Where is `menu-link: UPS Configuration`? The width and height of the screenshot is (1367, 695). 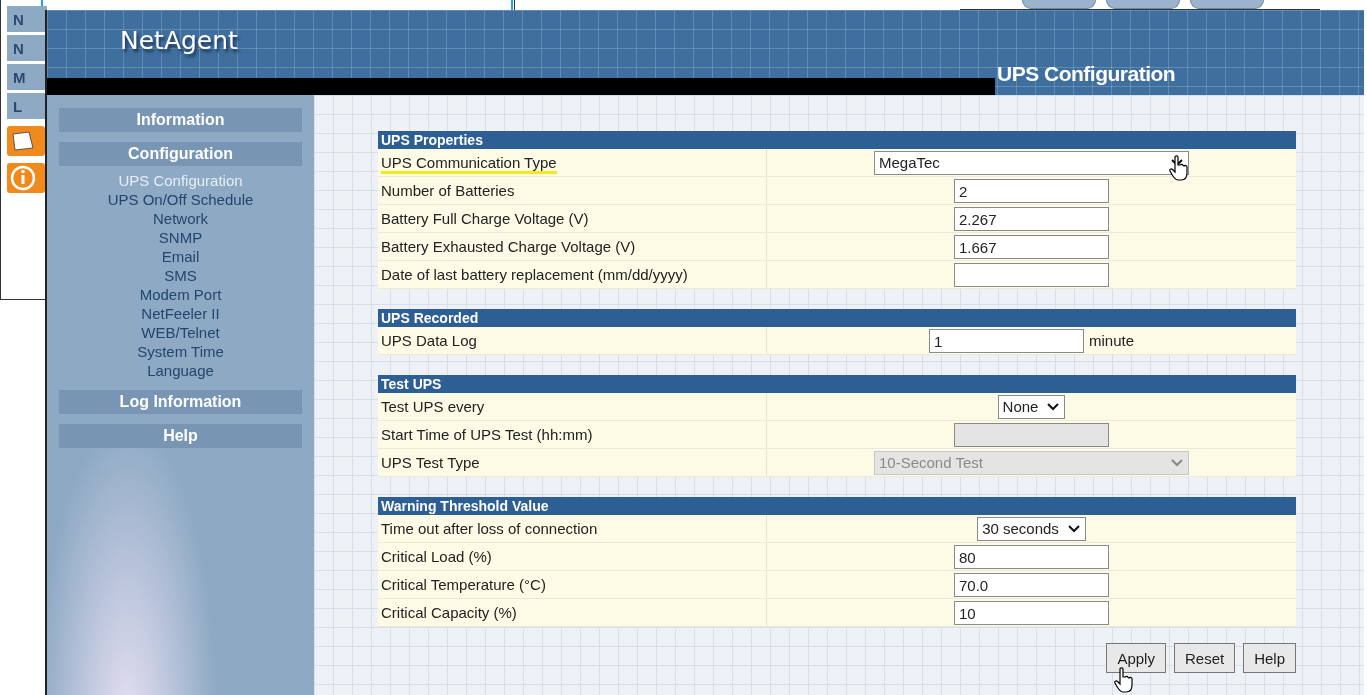
menu-link: UPS Configuration is located at coordinates (180, 180).